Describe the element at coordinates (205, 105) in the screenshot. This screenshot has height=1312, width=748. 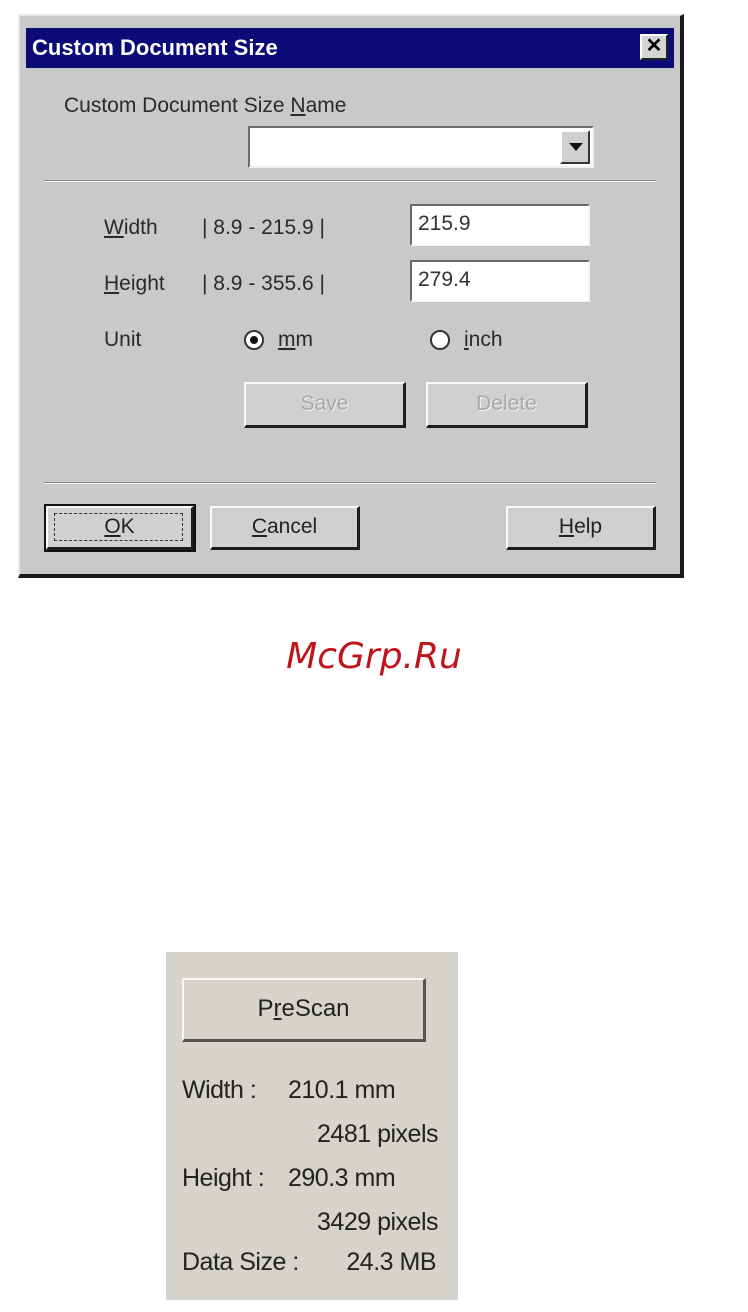
I see `document-size-name-label: Custom Document Size Name` at that location.